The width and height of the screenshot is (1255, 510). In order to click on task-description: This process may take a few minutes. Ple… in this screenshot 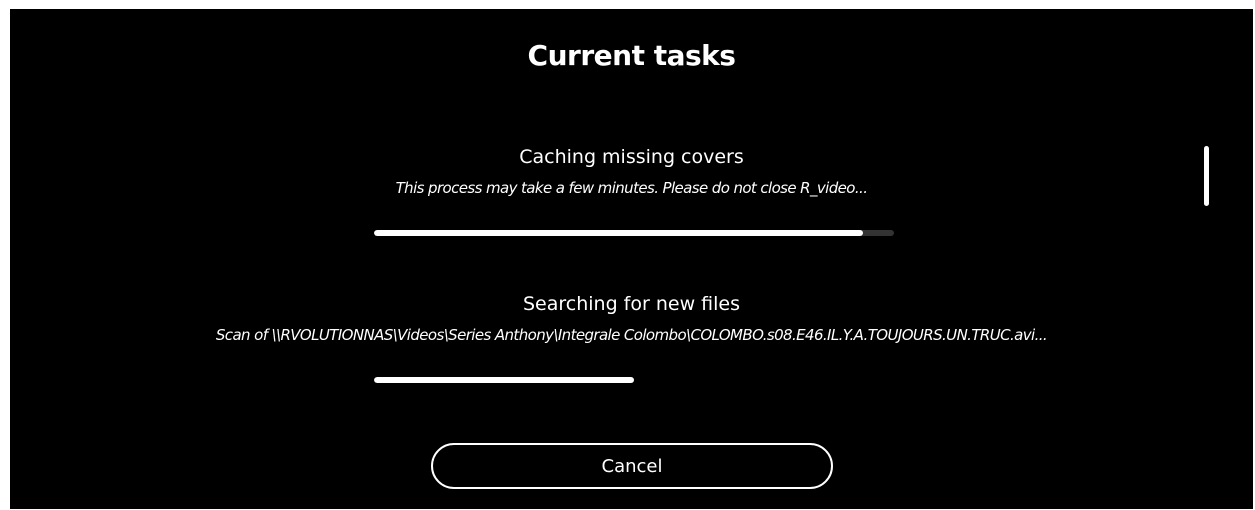, I will do `click(631, 188)`.